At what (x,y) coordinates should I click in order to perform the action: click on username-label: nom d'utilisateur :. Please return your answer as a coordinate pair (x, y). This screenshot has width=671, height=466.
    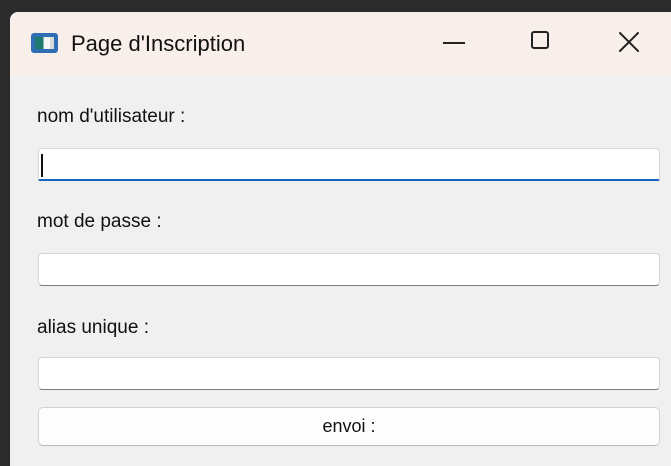
    Looking at the image, I should click on (111, 116).